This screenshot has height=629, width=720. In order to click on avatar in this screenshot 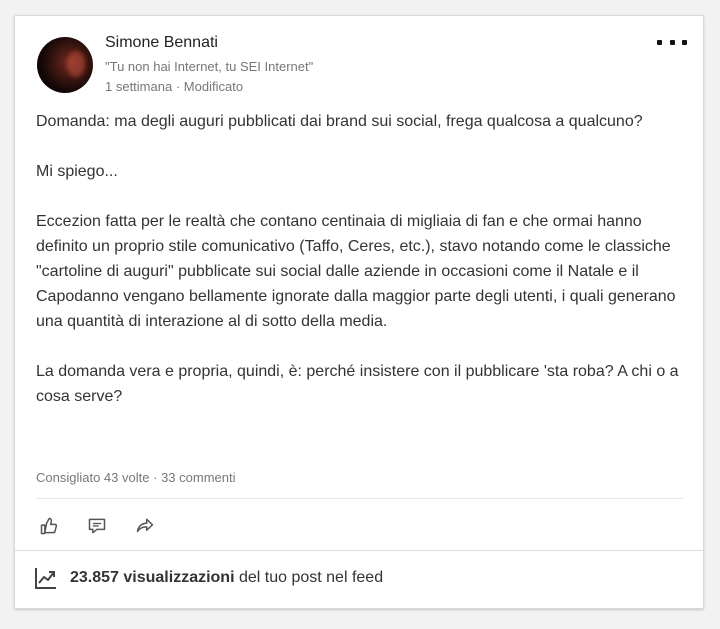, I will do `click(65, 65)`.